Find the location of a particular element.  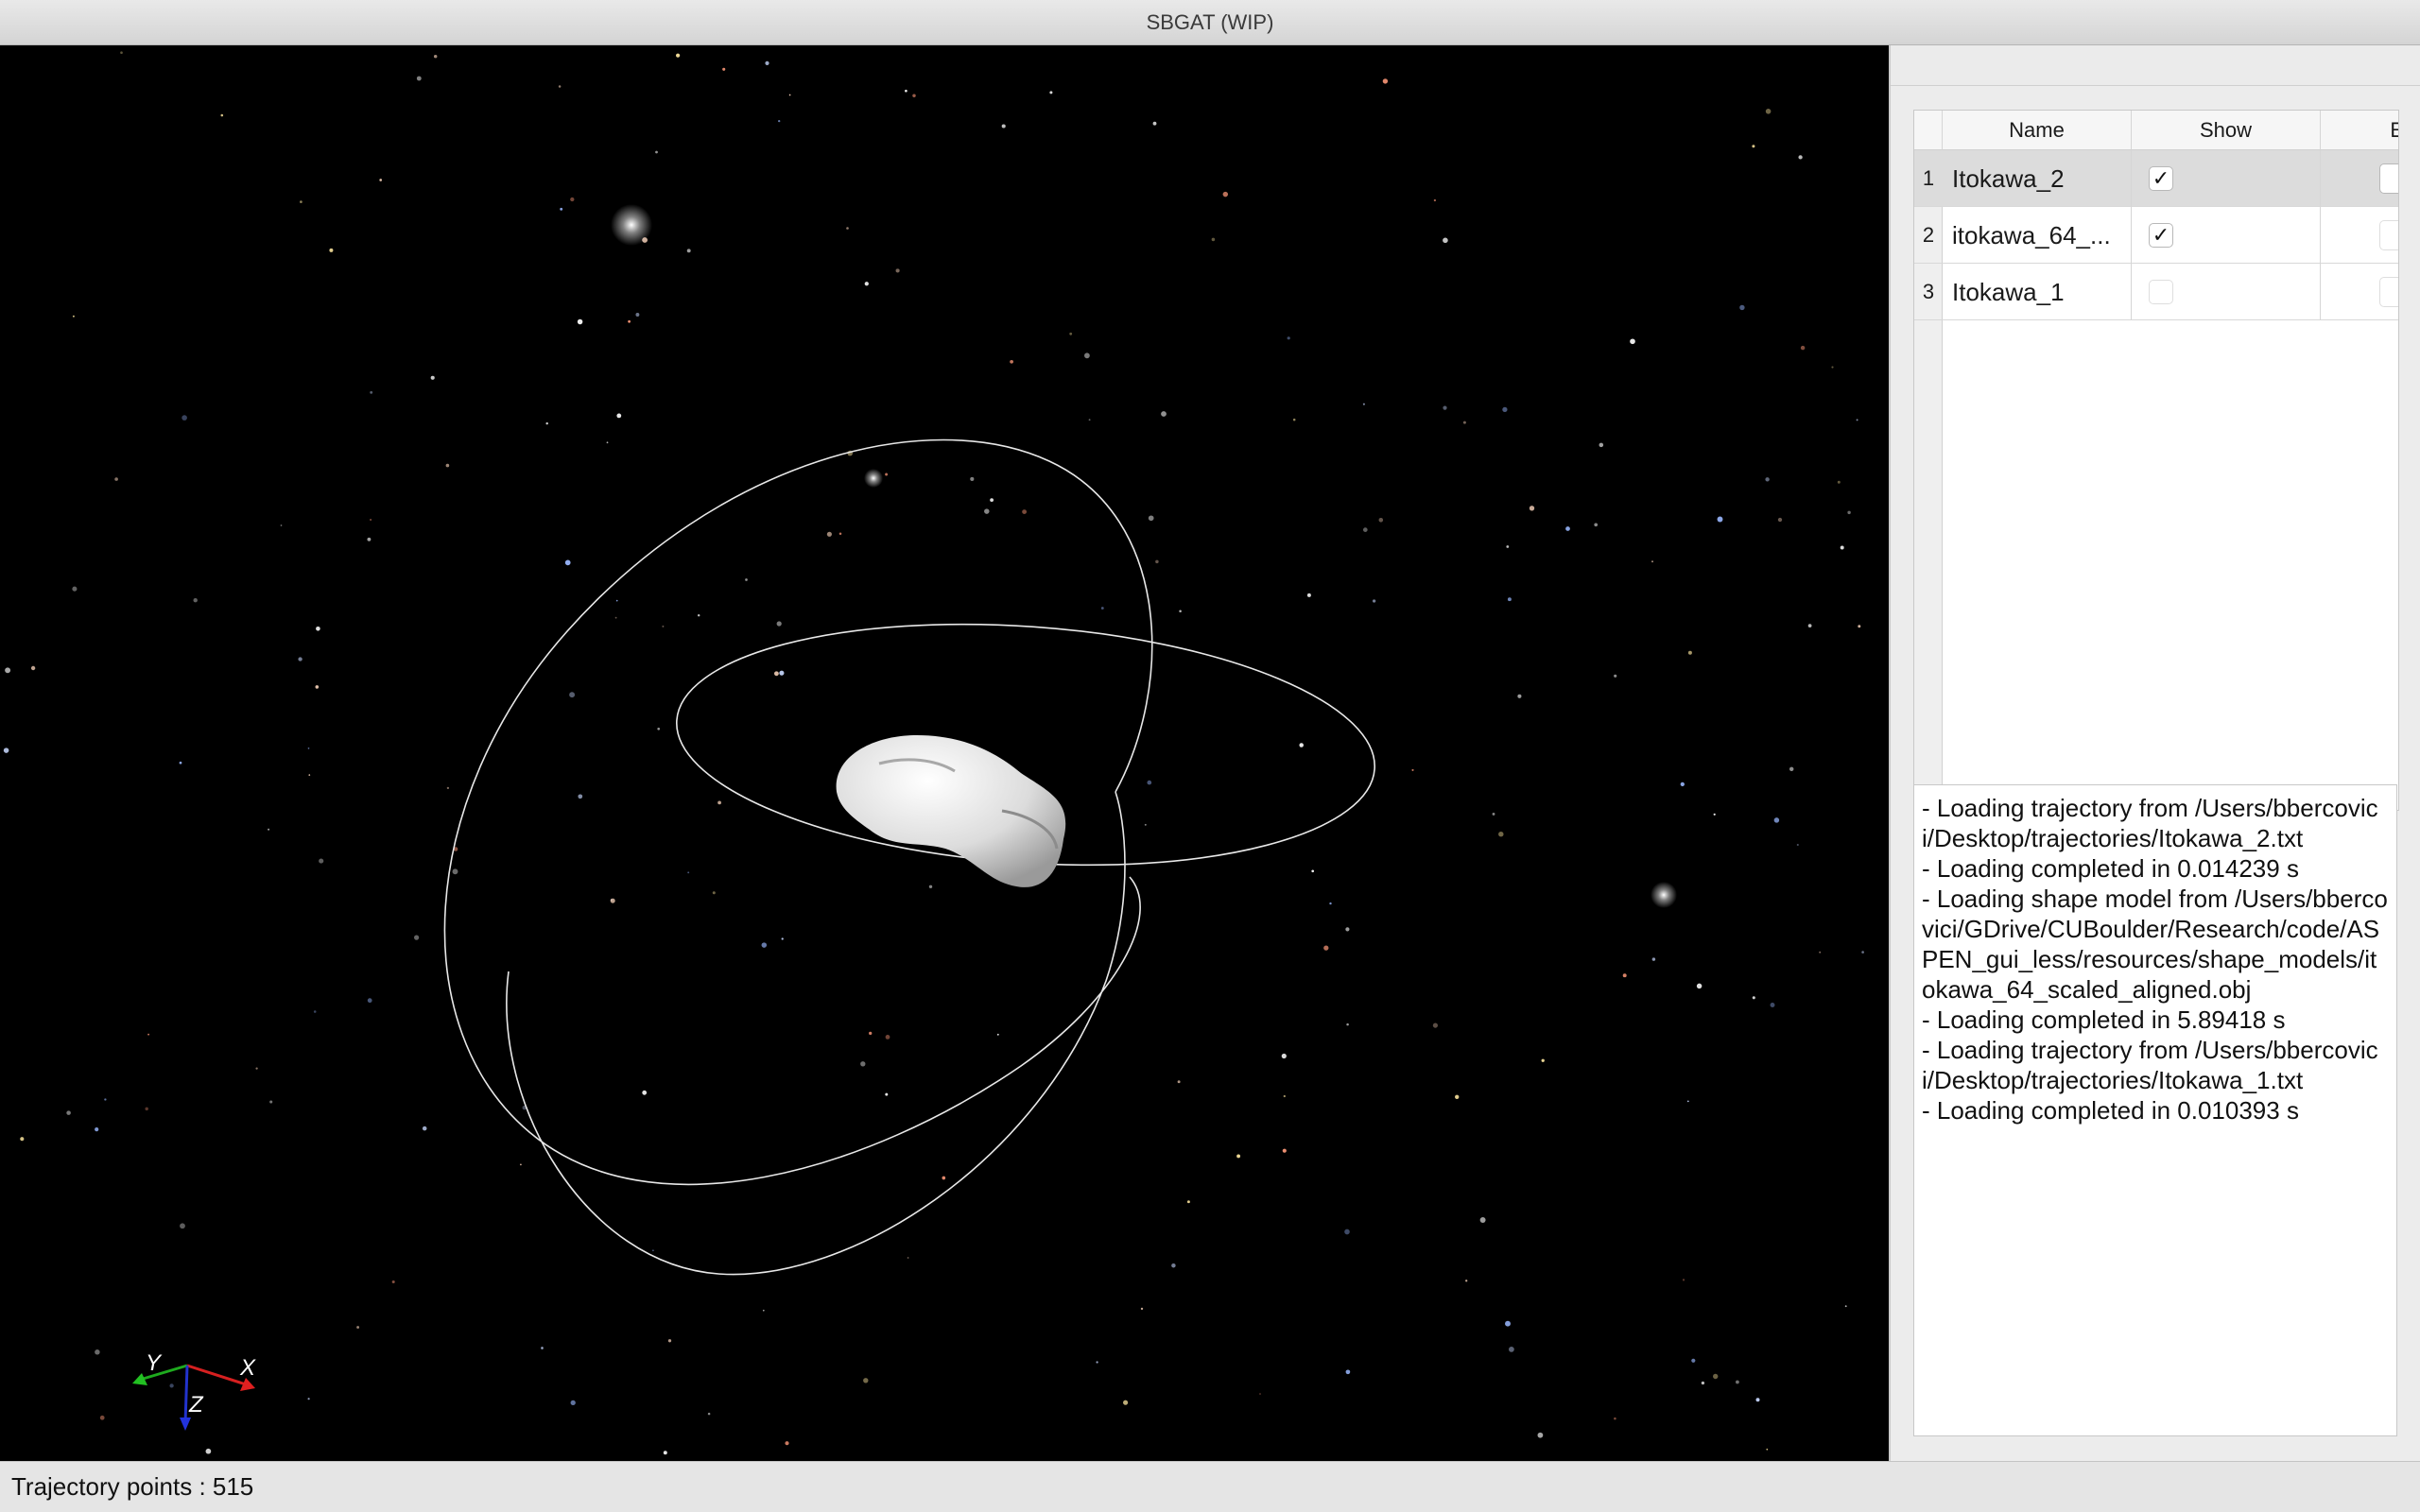

window-title-bar: SBGAT (WIP) is located at coordinates (1210, 22).